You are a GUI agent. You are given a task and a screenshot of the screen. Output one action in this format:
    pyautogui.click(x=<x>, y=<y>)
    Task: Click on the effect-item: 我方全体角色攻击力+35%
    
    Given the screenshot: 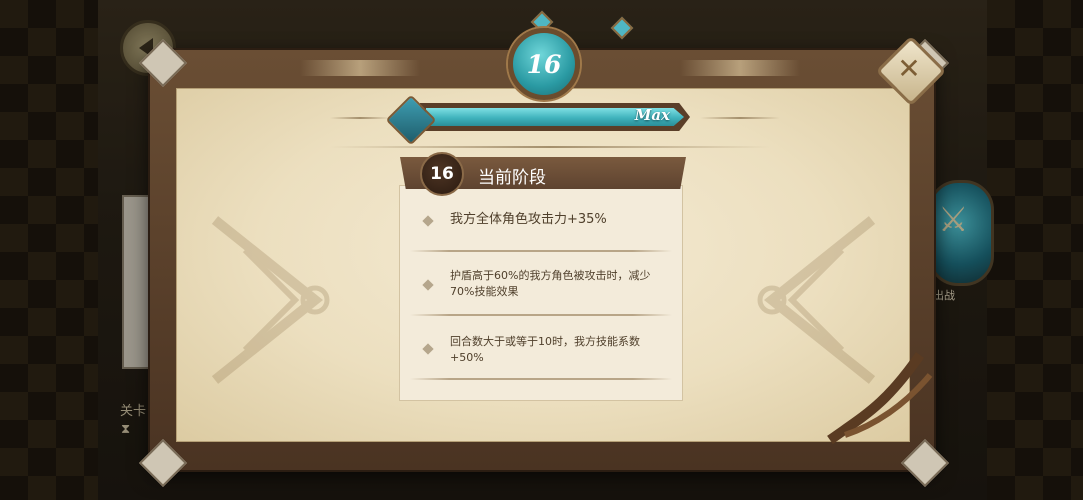 What is the action you would take?
    pyautogui.click(x=541, y=226)
    